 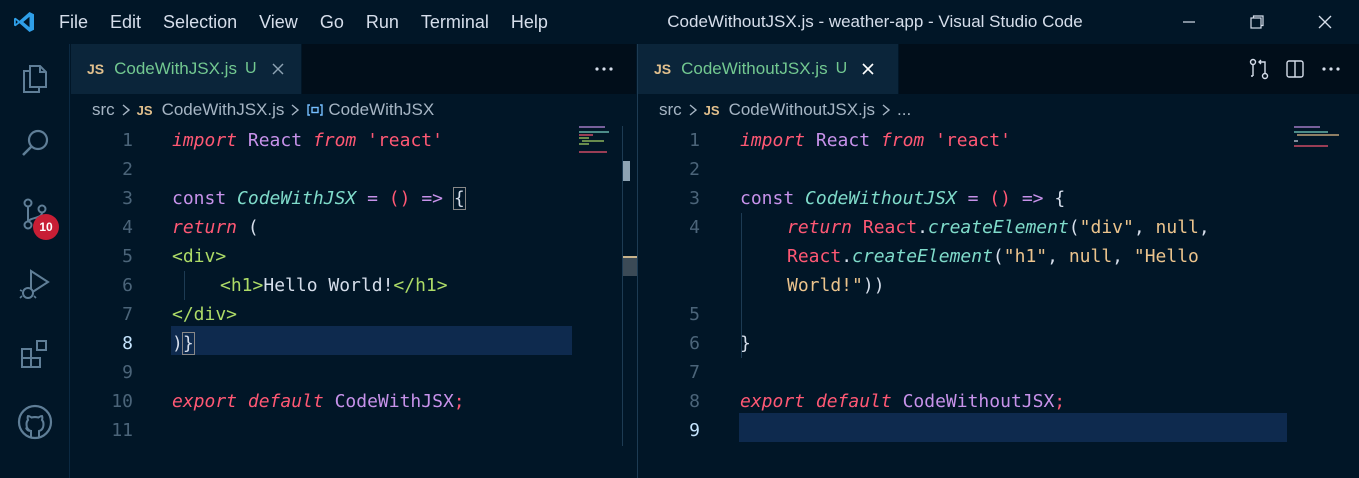 I want to click on compare-changes-icon, so click(x=1259, y=69).